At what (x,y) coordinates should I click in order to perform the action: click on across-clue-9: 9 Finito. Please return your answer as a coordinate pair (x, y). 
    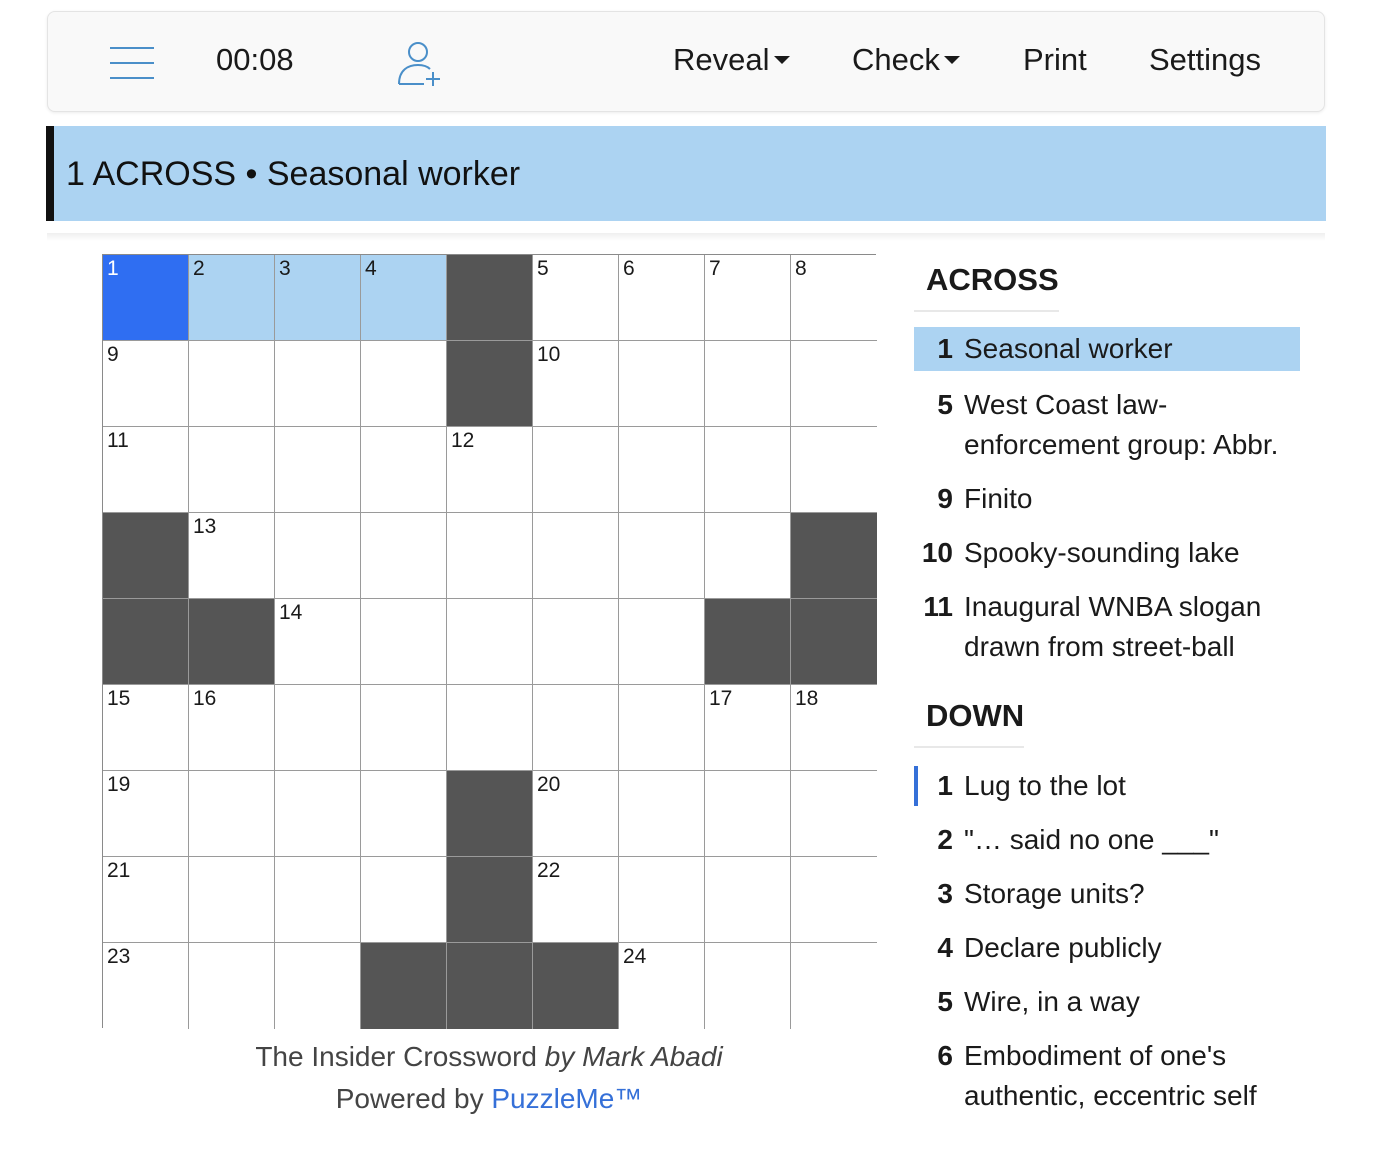
    Looking at the image, I should click on (1107, 504).